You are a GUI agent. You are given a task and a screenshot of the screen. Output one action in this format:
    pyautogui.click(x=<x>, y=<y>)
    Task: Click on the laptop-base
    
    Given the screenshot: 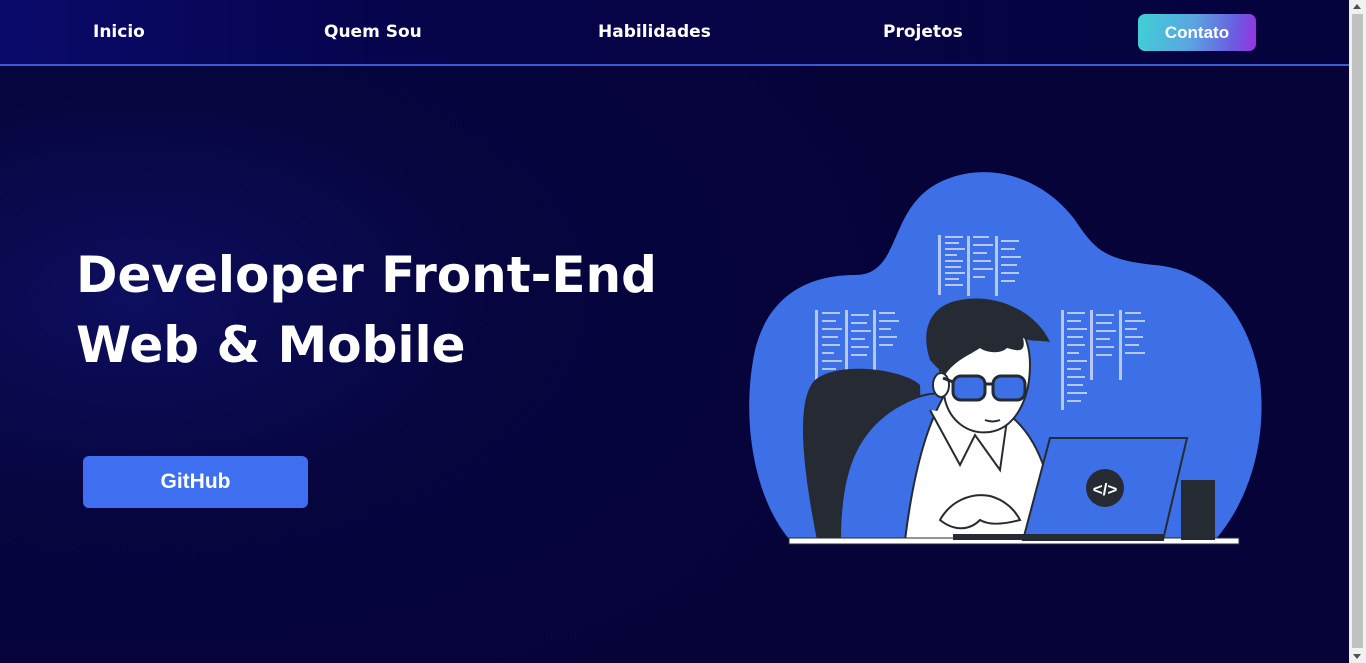 What is the action you would take?
    pyautogui.click(x=1058, y=537)
    